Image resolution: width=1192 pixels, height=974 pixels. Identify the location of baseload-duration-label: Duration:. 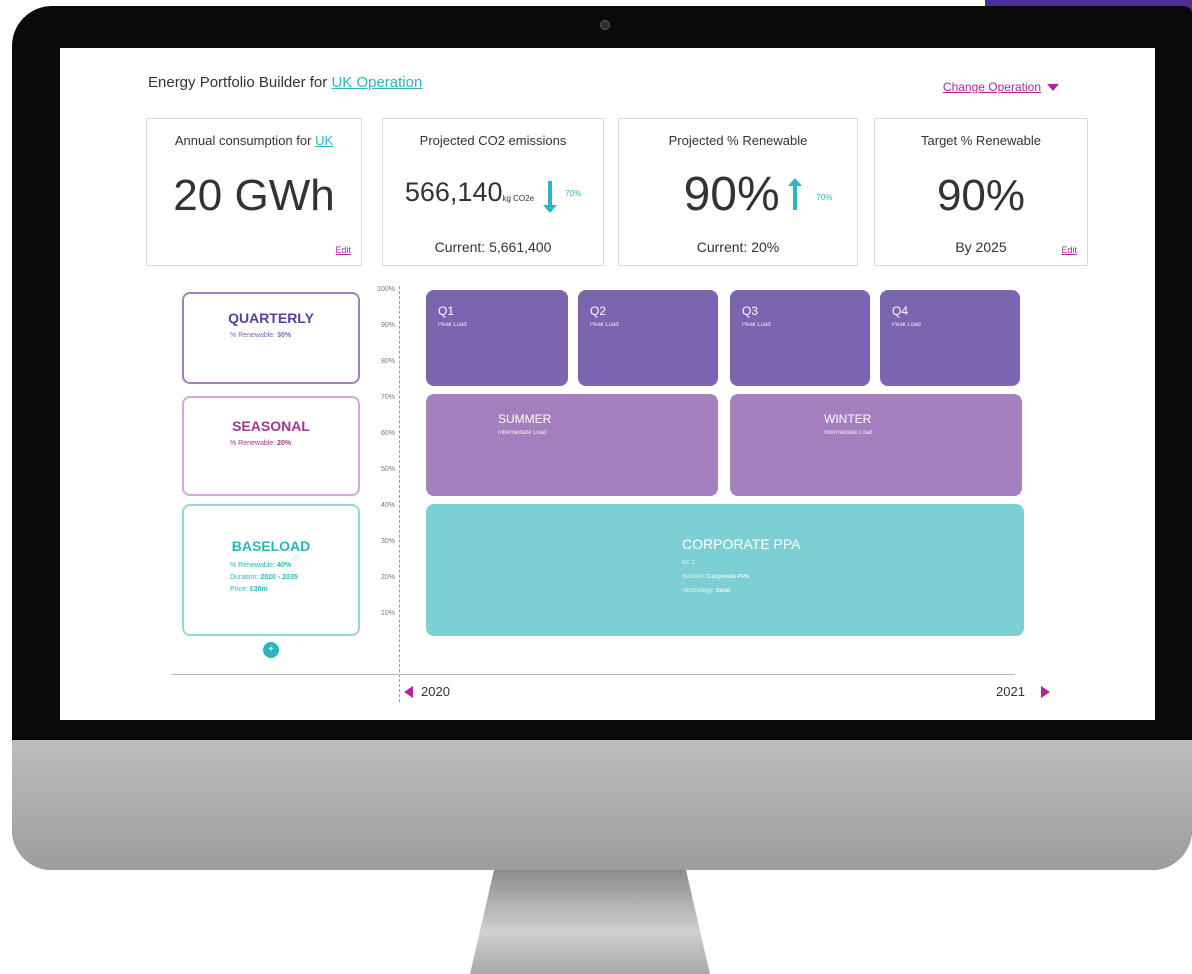
(244, 577).